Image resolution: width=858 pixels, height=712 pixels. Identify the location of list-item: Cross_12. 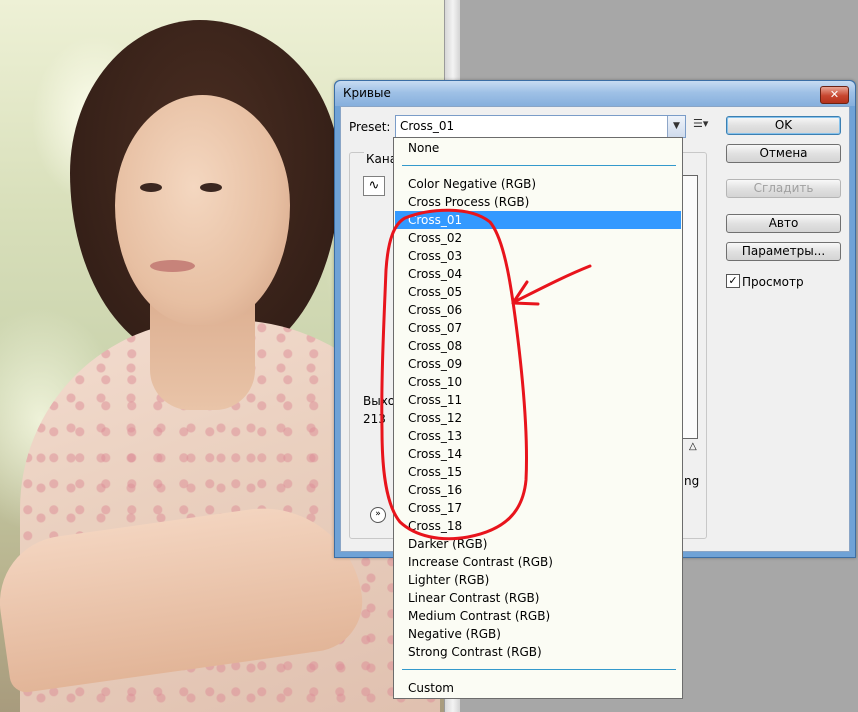
(538, 418).